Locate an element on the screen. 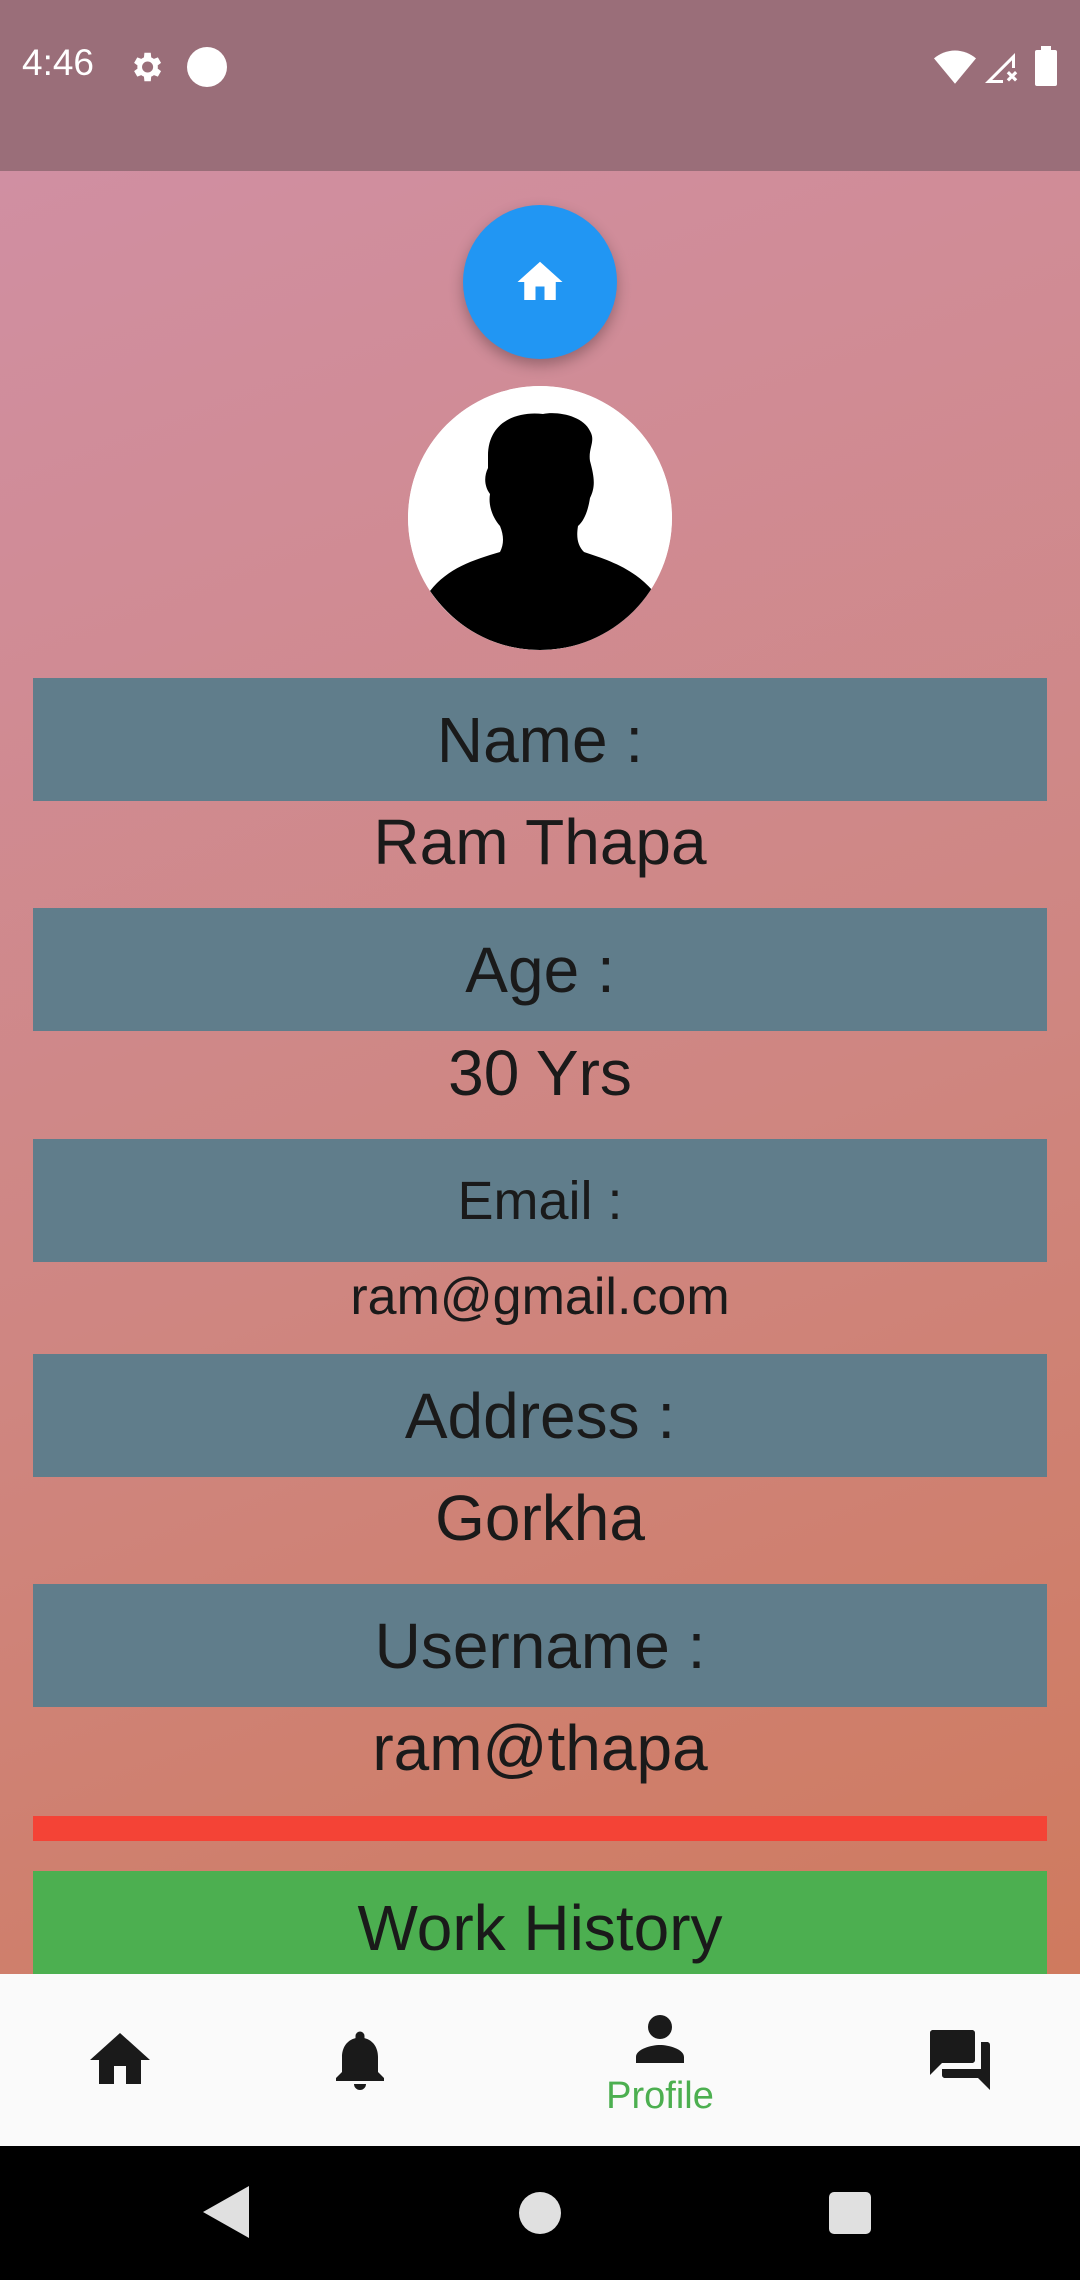 The height and width of the screenshot is (2280, 1080). work-history-button: Work History is located at coordinates (540, 1922).